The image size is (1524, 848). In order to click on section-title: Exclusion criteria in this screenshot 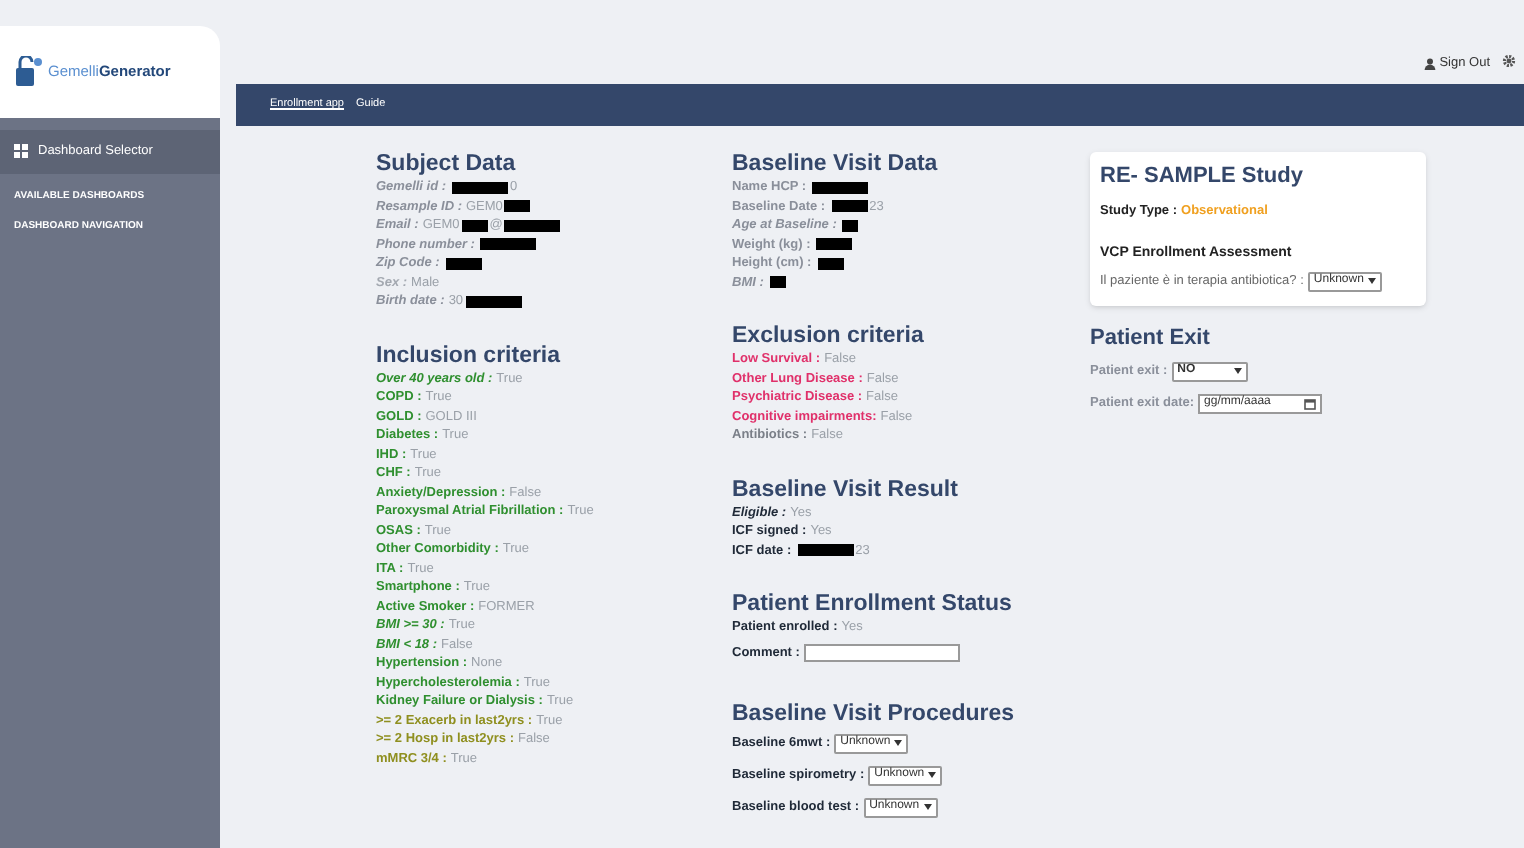, I will do `click(829, 337)`.